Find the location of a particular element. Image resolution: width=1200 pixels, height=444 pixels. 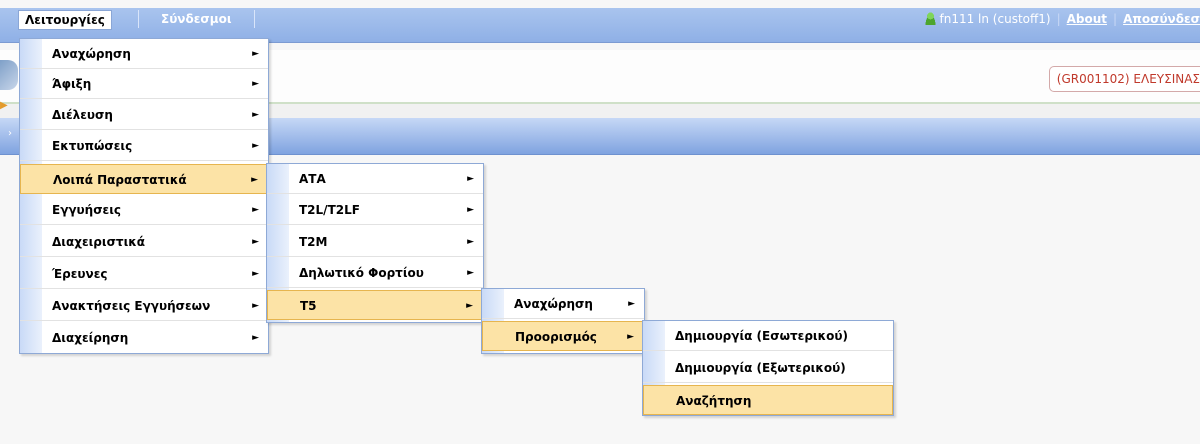

menu-item-create-foreign: Δημιουργία (Εξωτερικού) is located at coordinates (768, 368).